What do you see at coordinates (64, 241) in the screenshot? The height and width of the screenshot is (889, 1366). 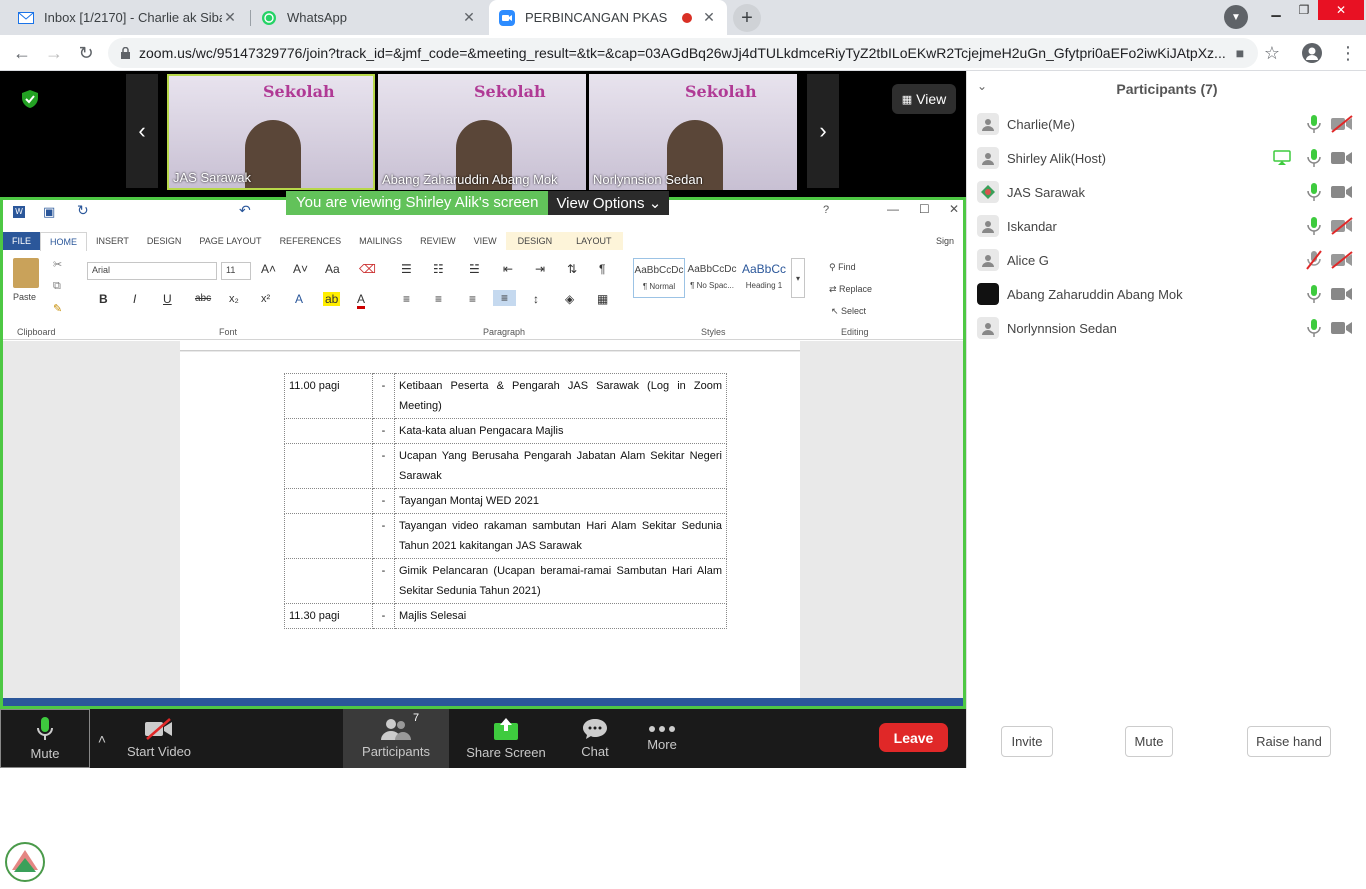 I see `tab-home: HOME` at bounding box center [64, 241].